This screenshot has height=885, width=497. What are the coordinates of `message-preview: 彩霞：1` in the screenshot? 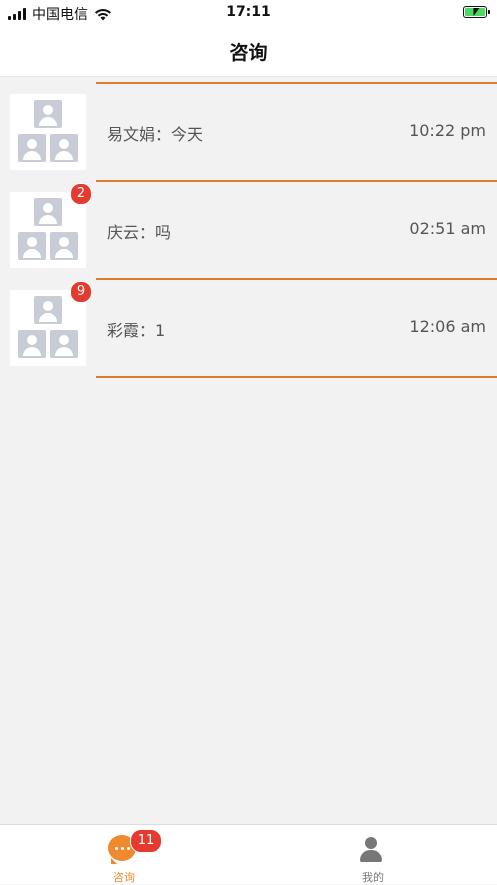 It's located at (136, 330).